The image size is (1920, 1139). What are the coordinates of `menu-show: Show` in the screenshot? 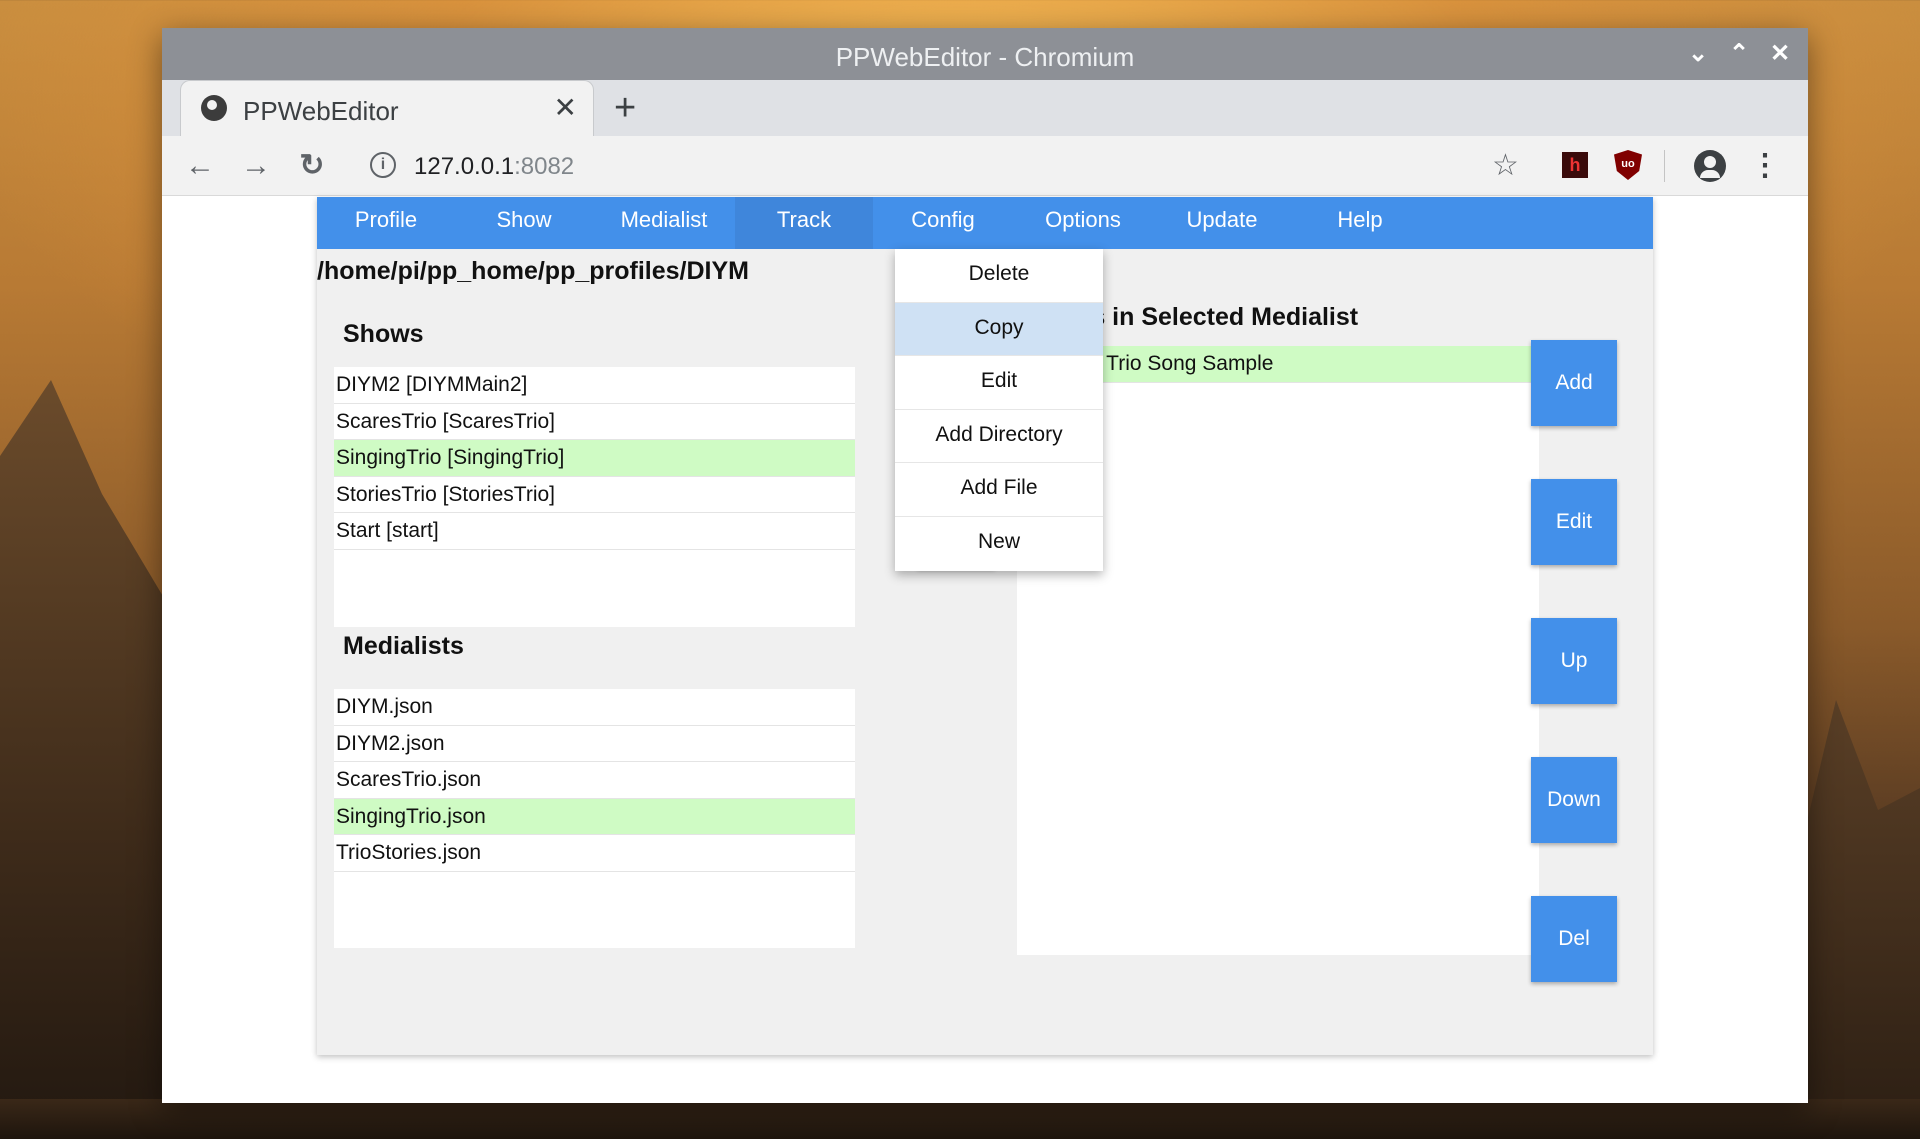 It's located at (524, 223).